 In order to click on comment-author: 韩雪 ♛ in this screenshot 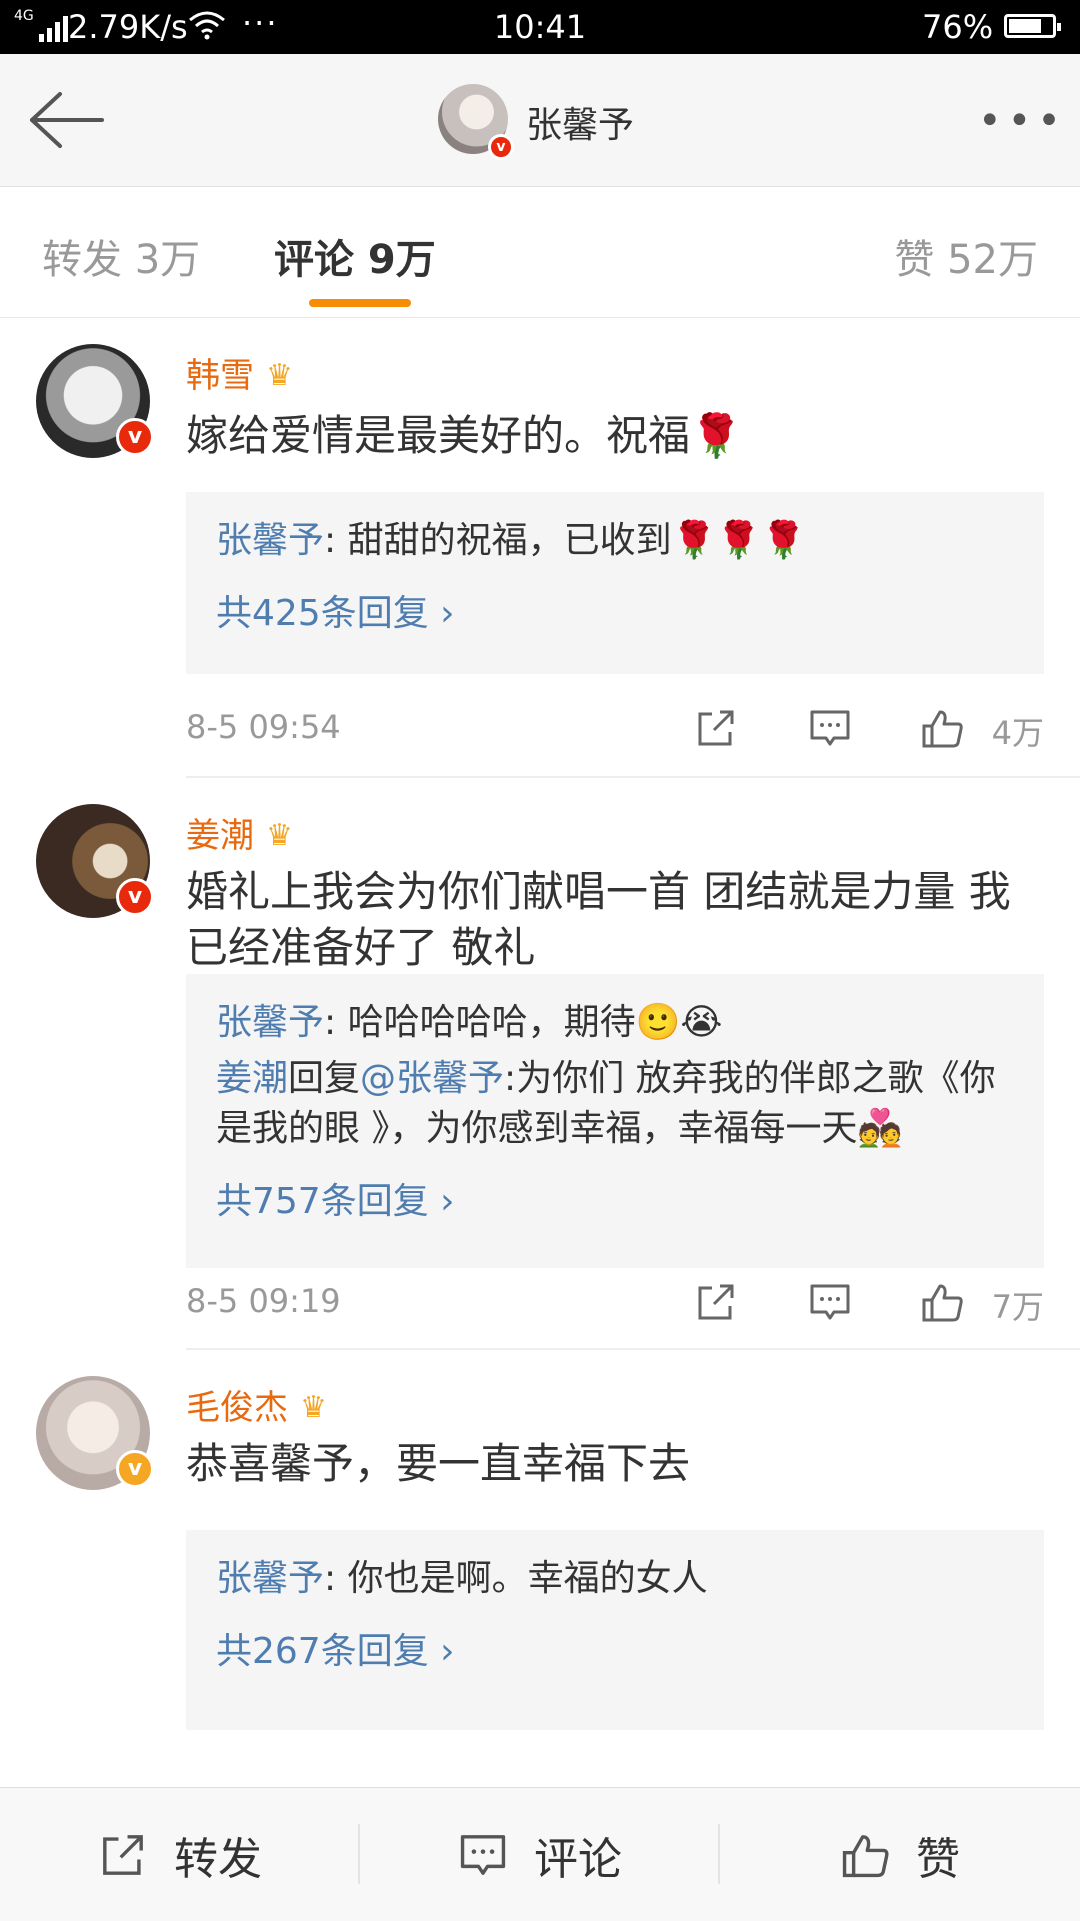, I will do `click(239, 372)`.